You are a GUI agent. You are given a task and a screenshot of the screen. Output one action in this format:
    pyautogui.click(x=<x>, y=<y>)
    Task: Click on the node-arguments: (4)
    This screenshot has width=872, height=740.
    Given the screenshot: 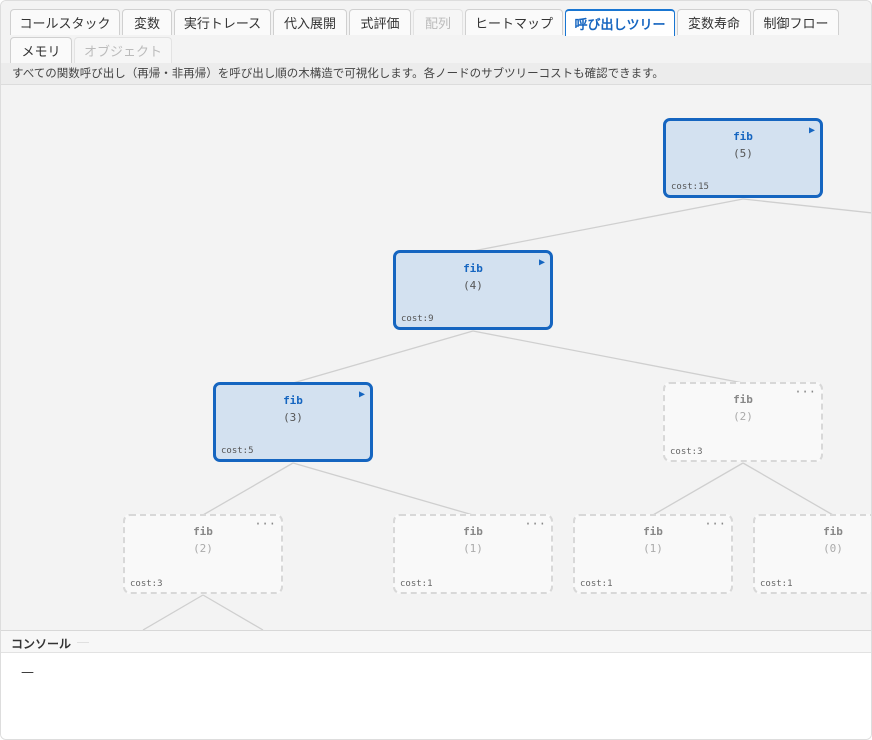 What is the action you would take?
    pyautogui.click(x=473, y=285)
    